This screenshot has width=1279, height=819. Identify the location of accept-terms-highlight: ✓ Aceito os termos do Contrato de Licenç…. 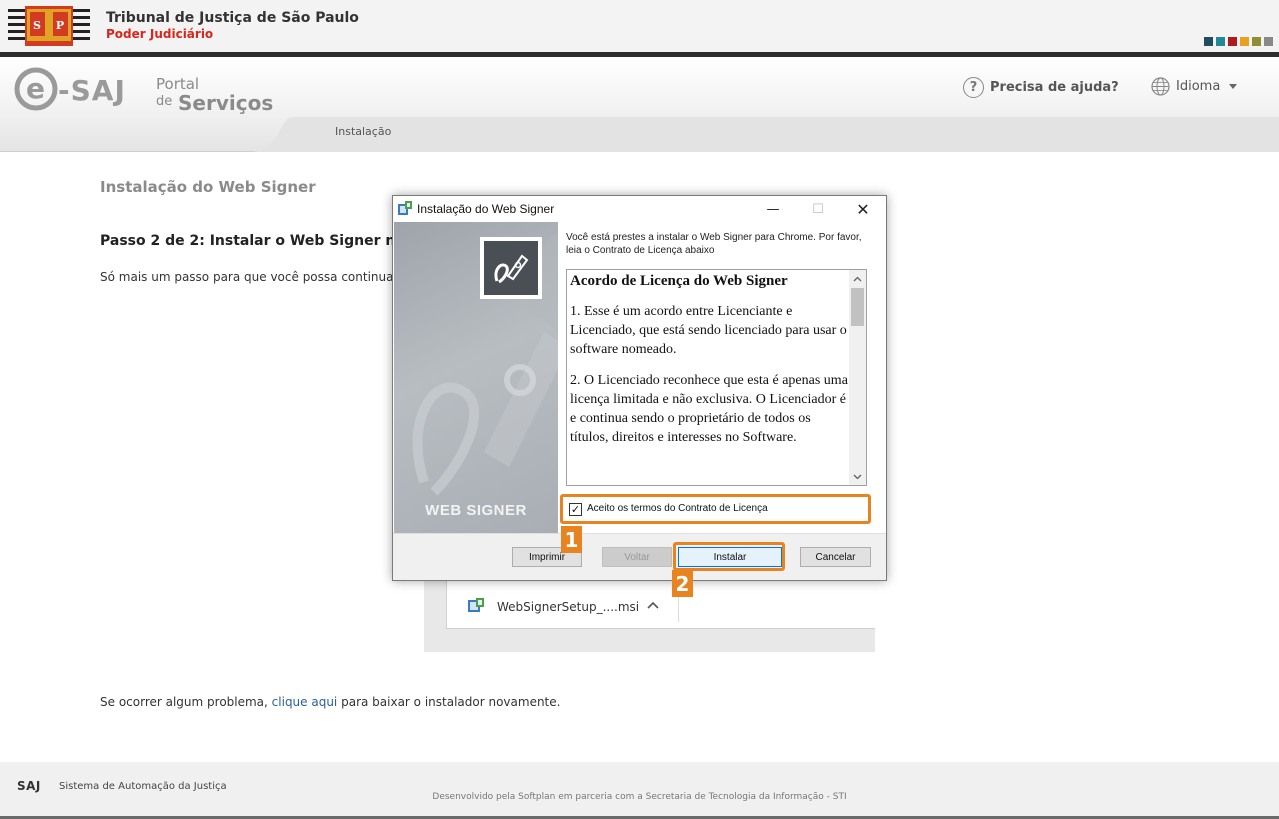
(715, 509).